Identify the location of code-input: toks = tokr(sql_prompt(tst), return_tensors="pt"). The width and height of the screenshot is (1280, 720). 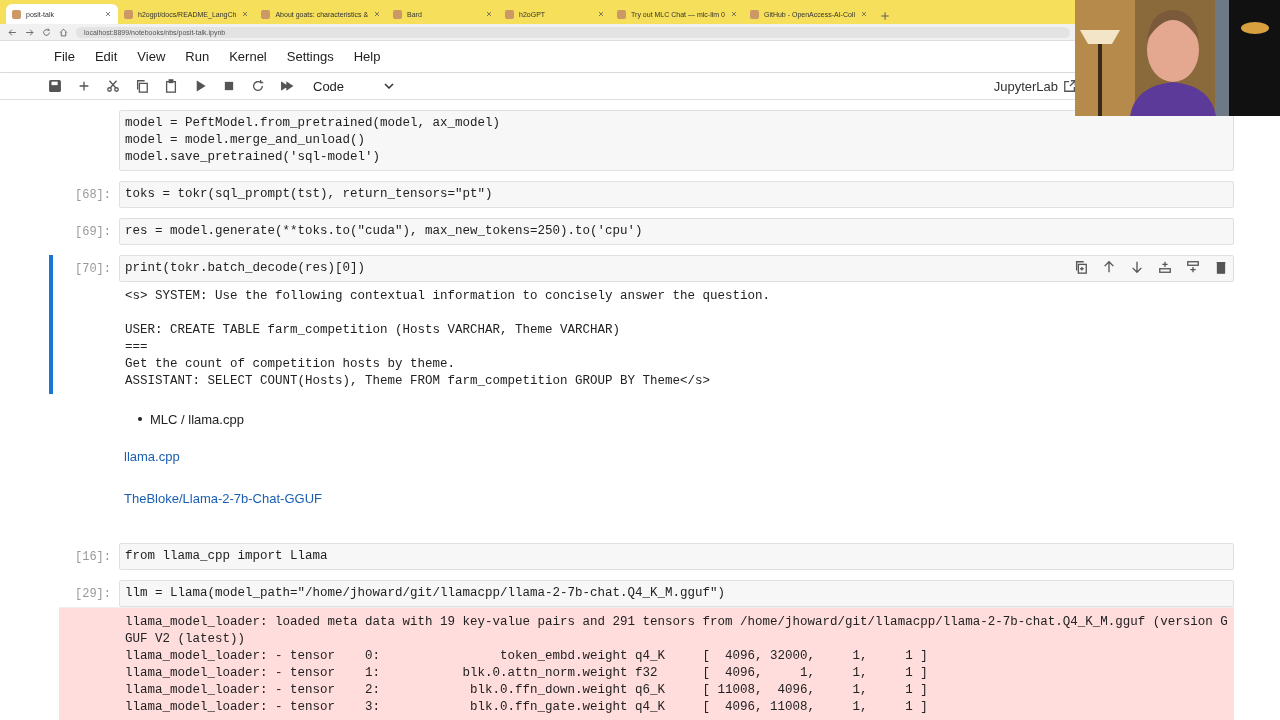
(676, 194).